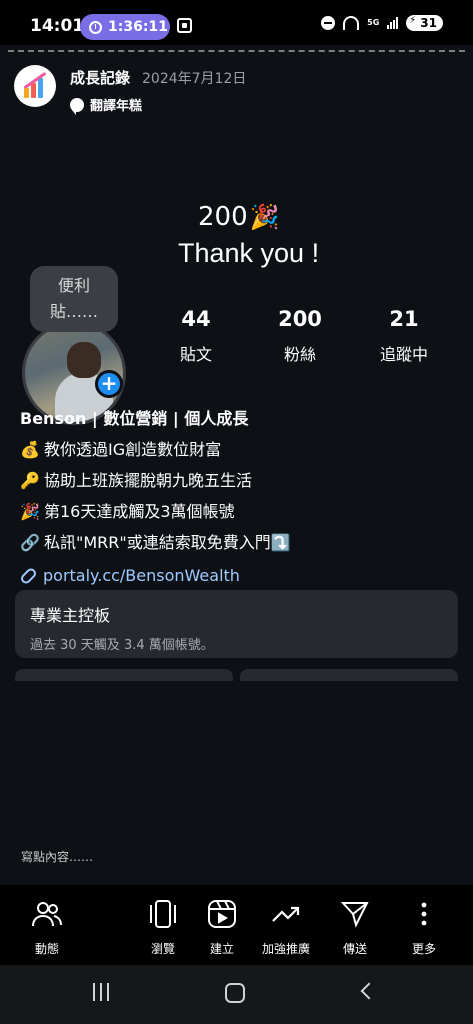 The width and height of the screenshot is (473, 1024). Describe the element at coordinates (236, 51) in the screenshot. I see `divider` at that location.